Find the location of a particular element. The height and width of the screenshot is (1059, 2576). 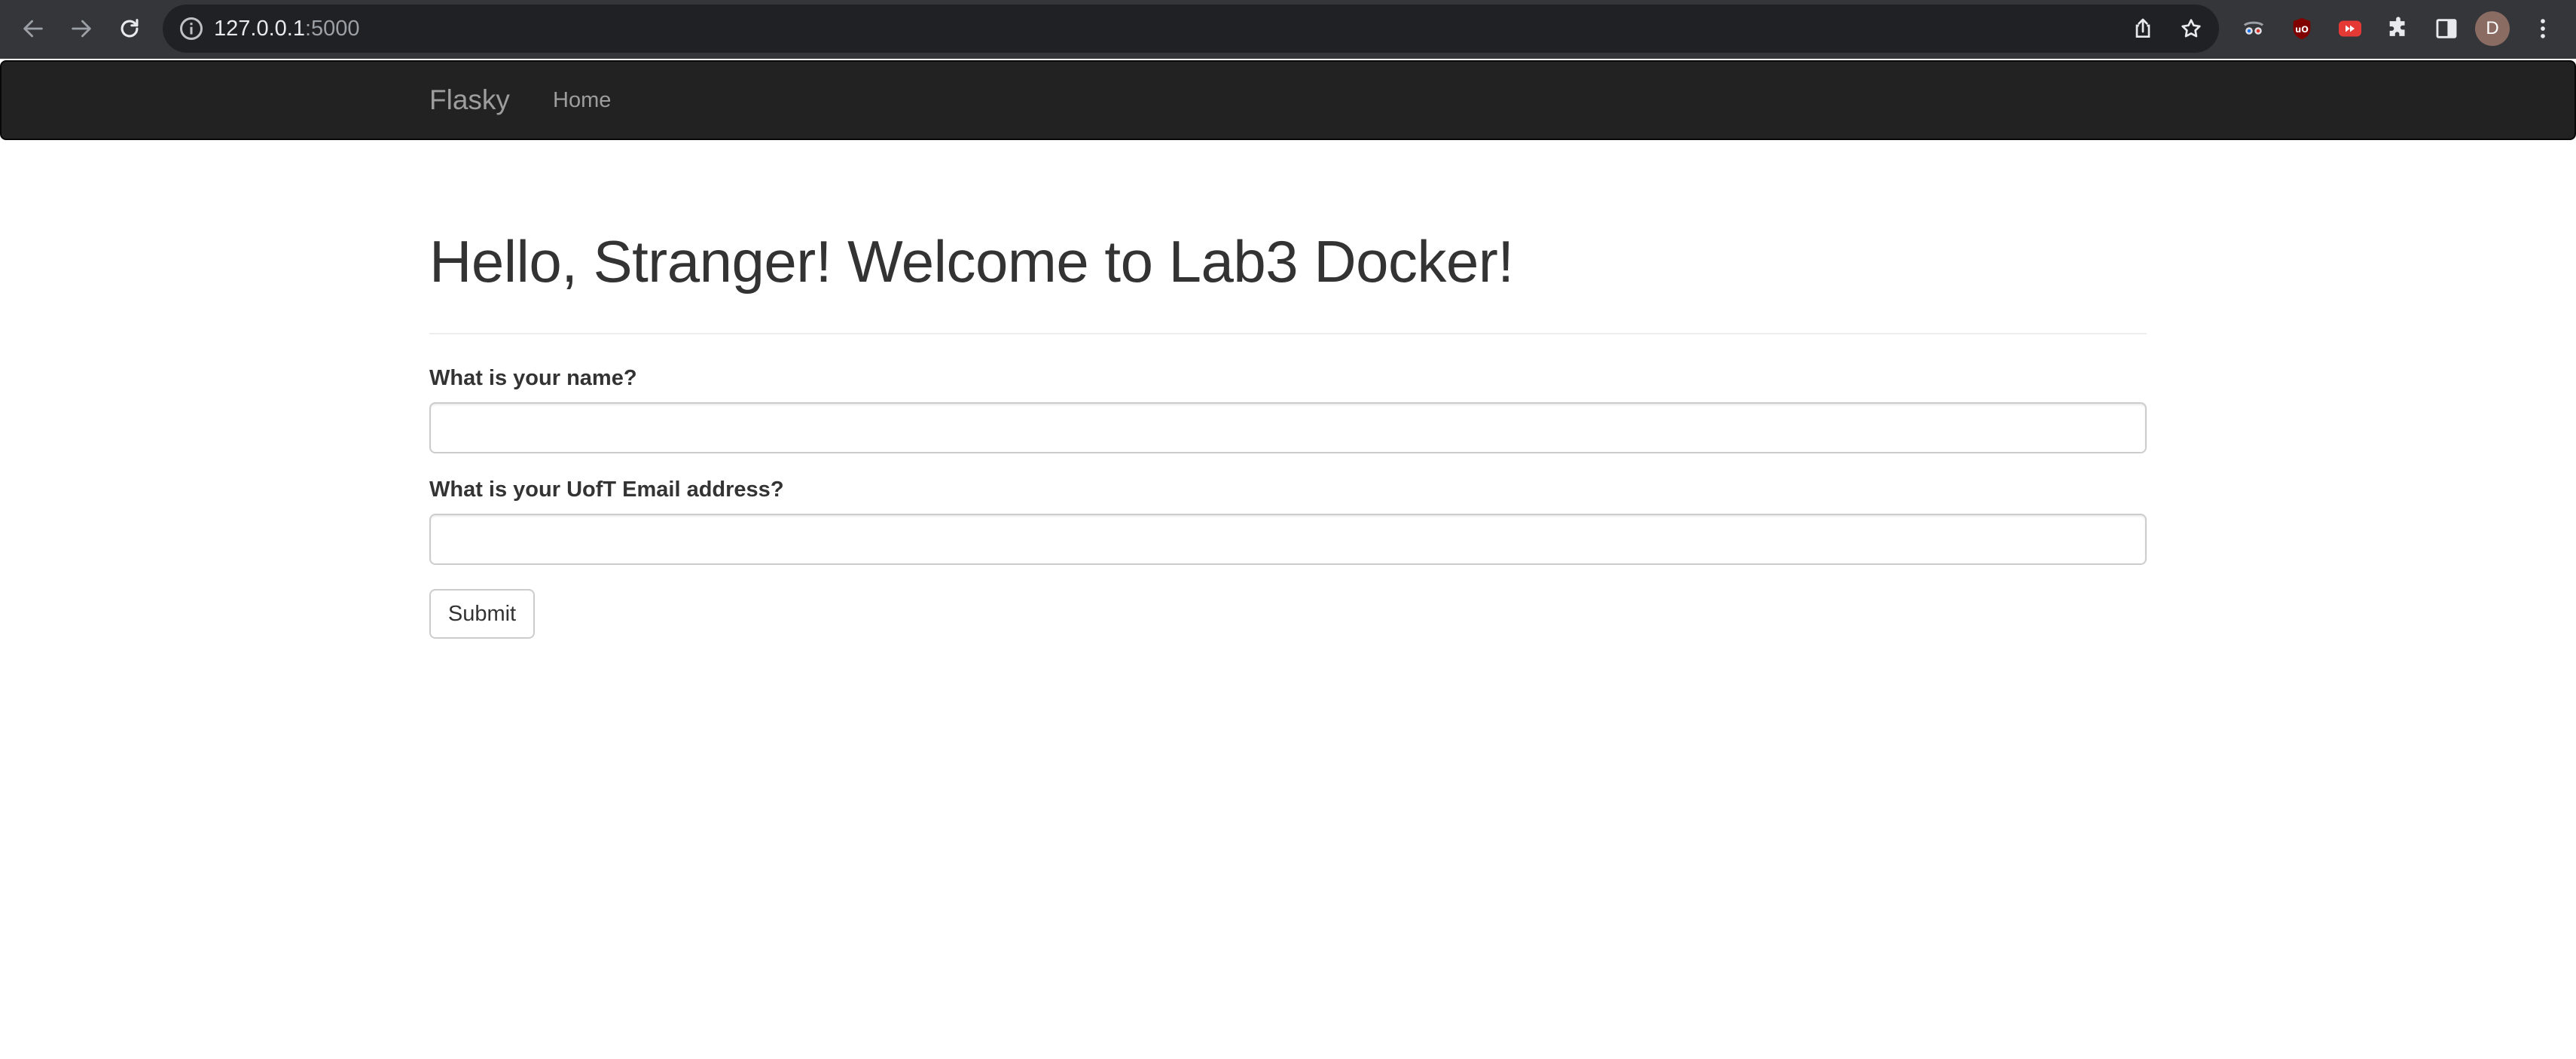

spy-glasses-extension-icon is located at coordinates (2254, 28).